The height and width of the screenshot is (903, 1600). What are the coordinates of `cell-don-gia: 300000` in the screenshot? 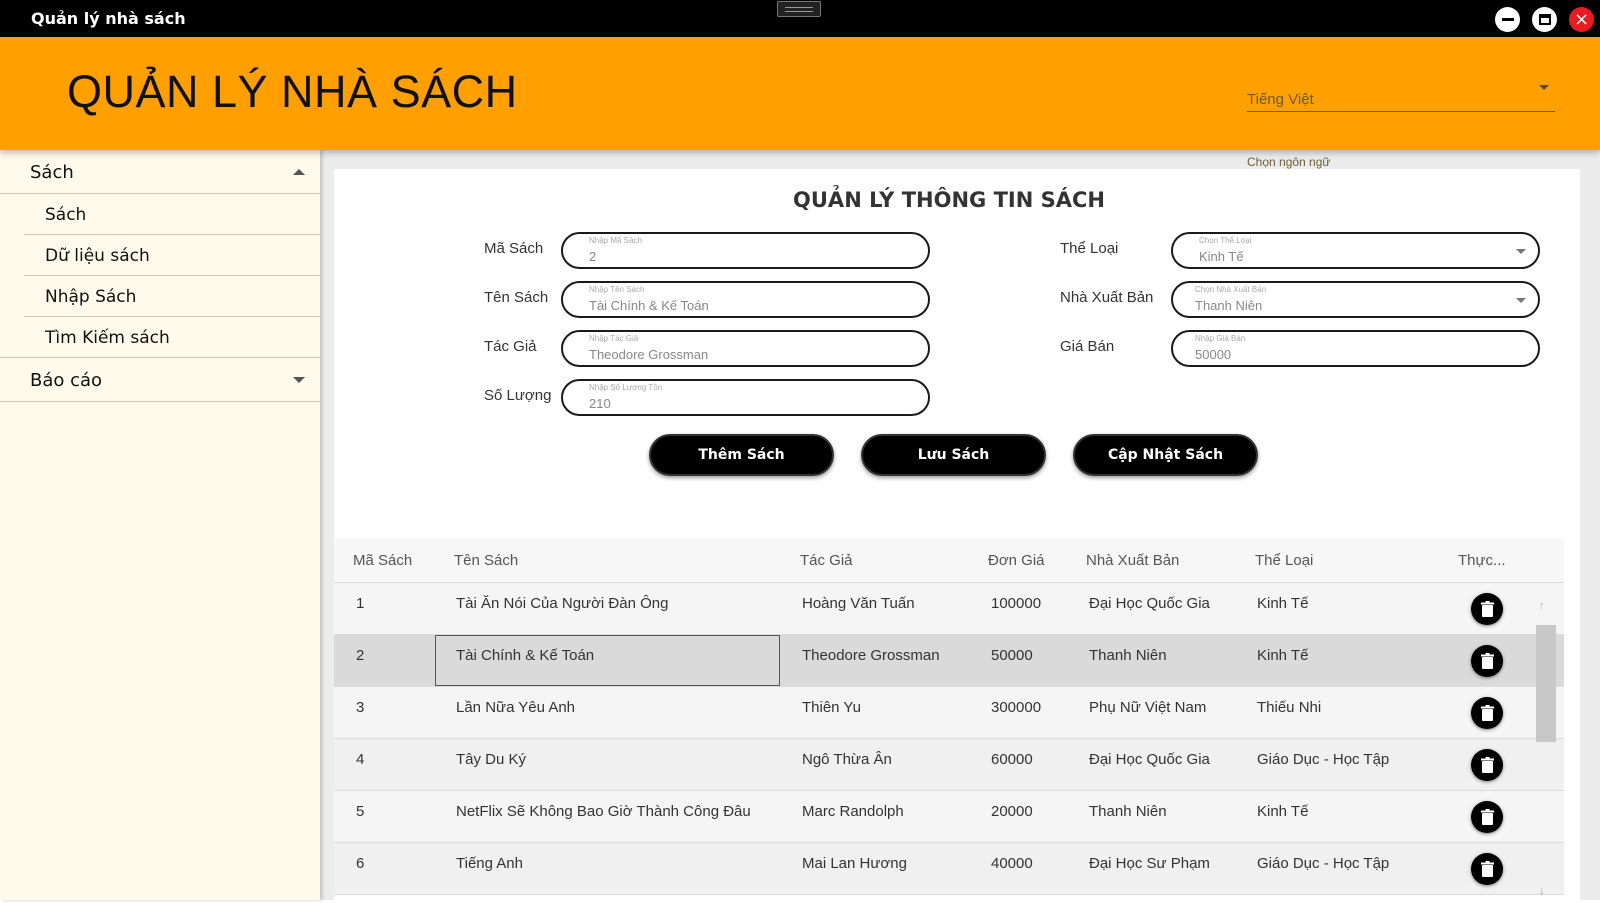 It's located at (1016, 707).